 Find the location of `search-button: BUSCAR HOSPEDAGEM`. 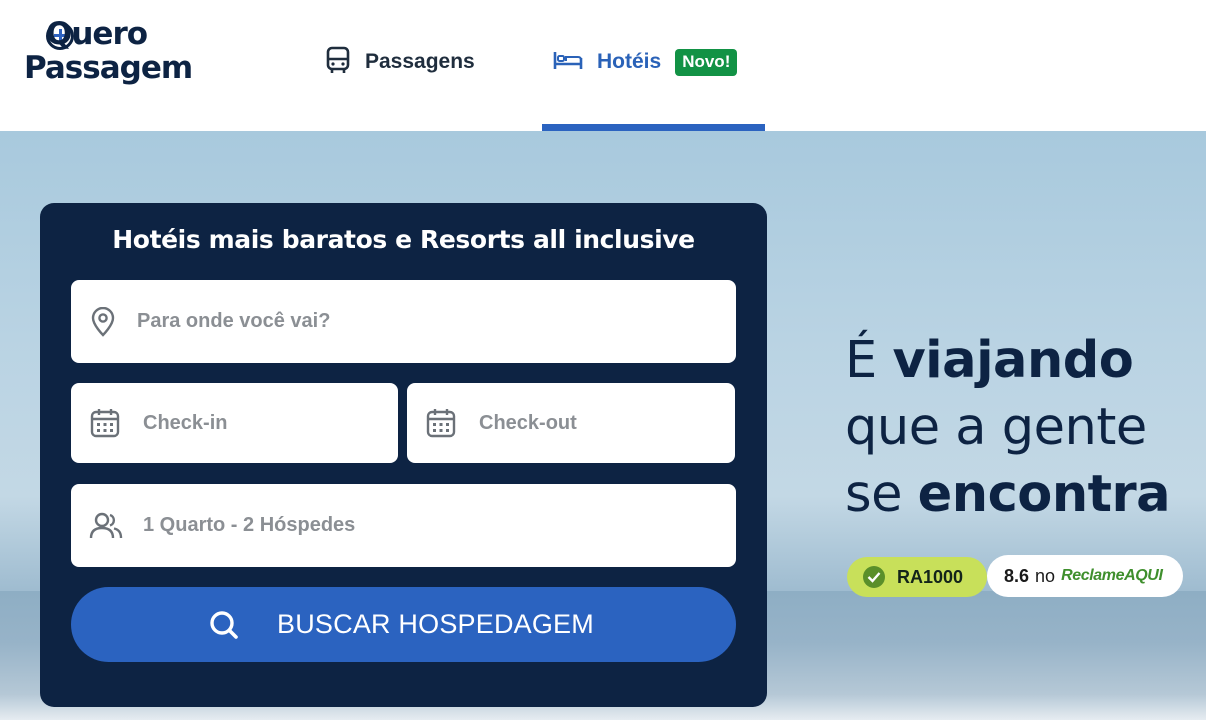

search-button: BUSCAR HOSPEDAGEM is located at coordinates (403, 624).